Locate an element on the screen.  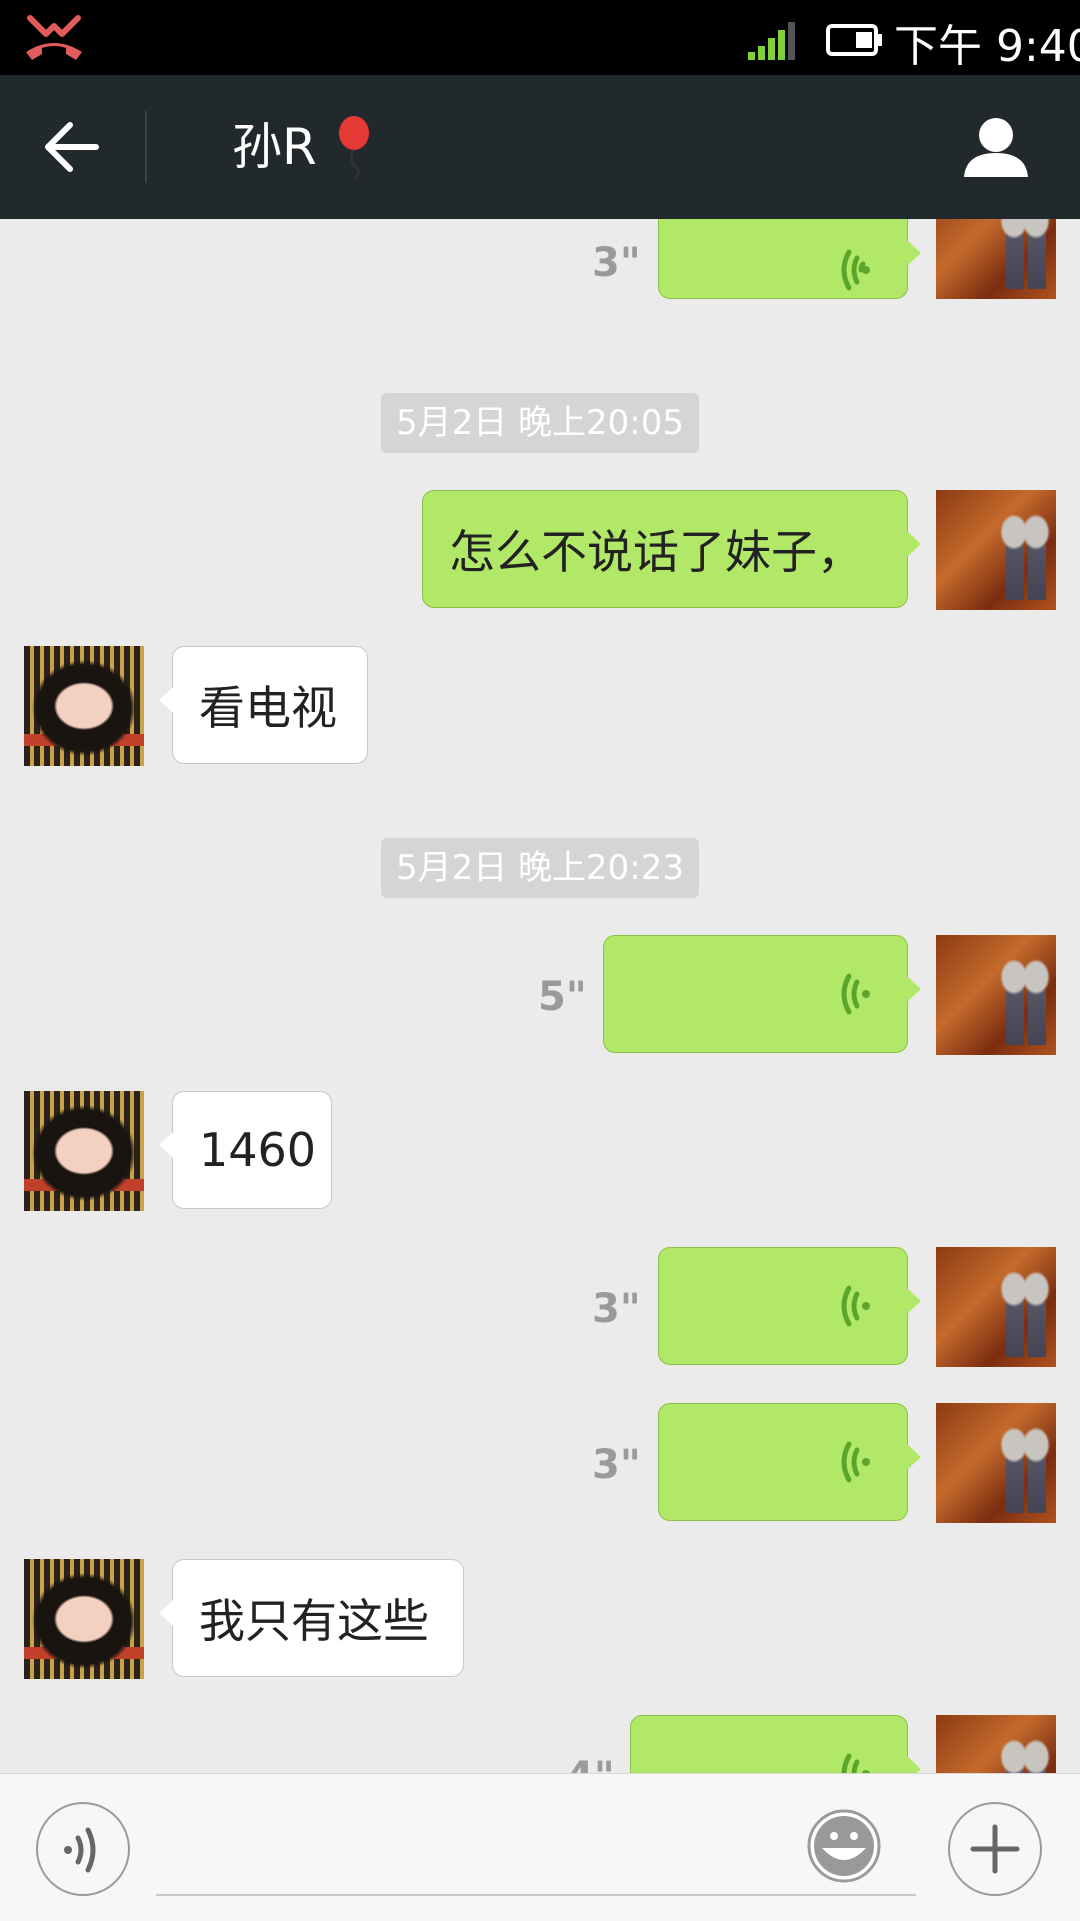
profile-icon is located at coordinates (996, 148).